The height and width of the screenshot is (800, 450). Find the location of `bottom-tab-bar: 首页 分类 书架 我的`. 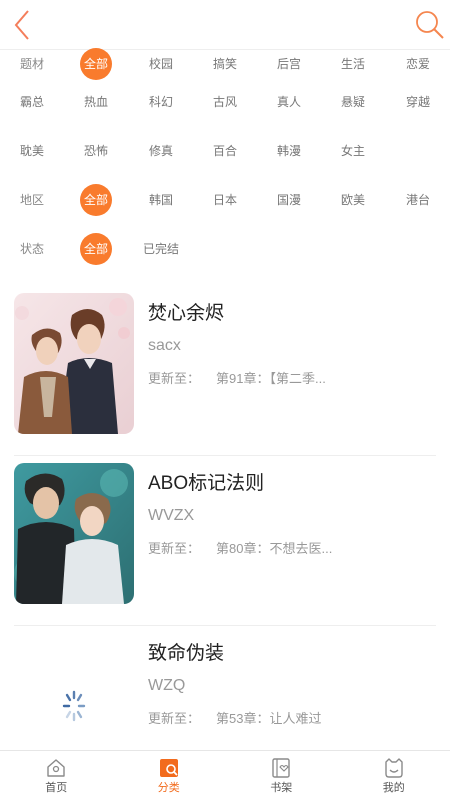

bottom-tab-bar: 首页 分类 书架 我的 is located at coordinates (225, 775).